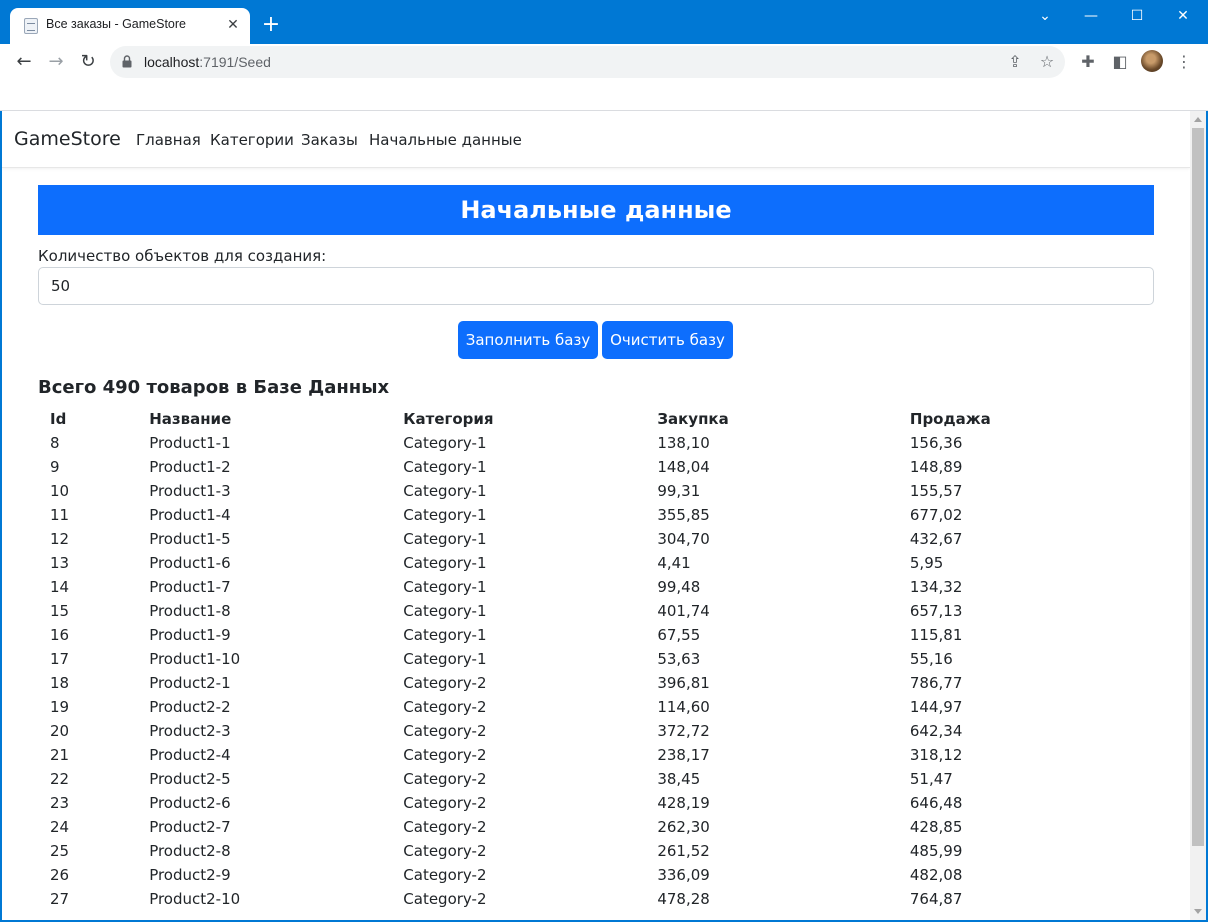 Image resolution: width=1208 pixels, height=922 pixels. Describe the element at coordinates (596, 803) in the screenshot. I see `table-row: 23 Product2-6 Category-2 428,19 646,48` at that location.